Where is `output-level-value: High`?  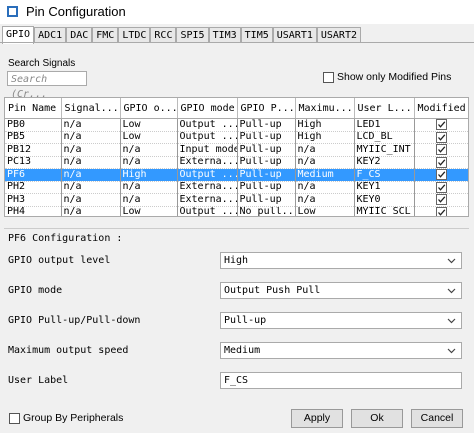
output-level-value: High is located at coordinates (236, 260).